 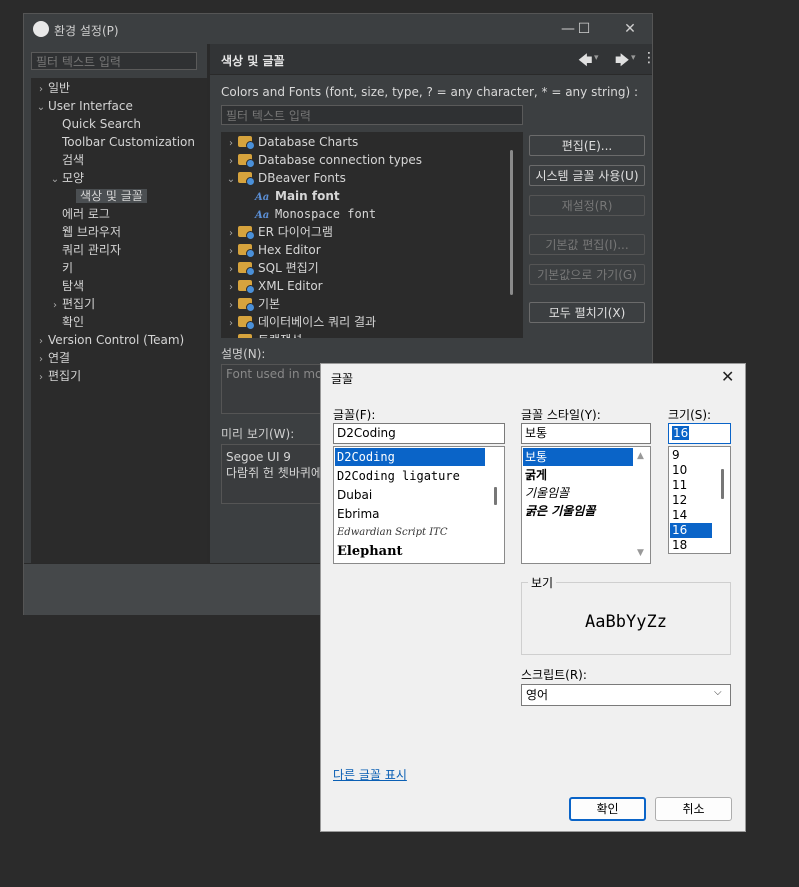 I want to click on font-size-item: 12, so click(x=691, y=500).